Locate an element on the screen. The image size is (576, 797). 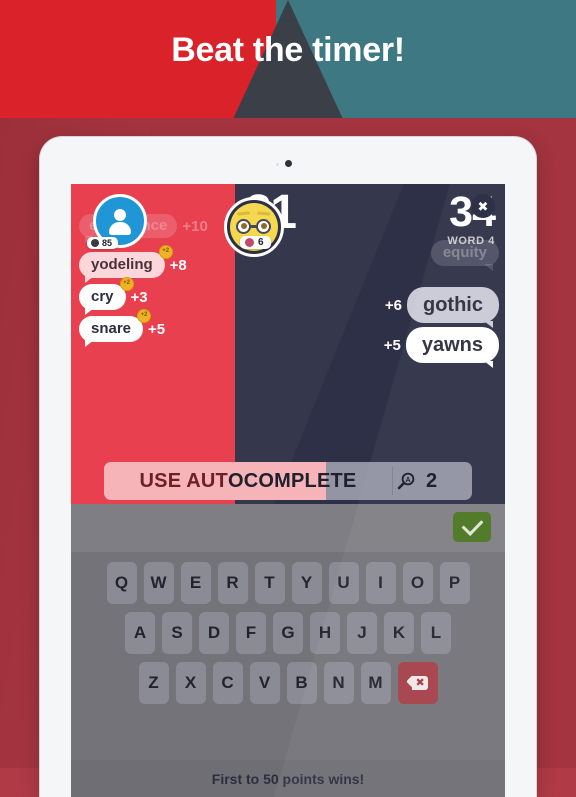
key-f: F is located at coordinates (251, 633).